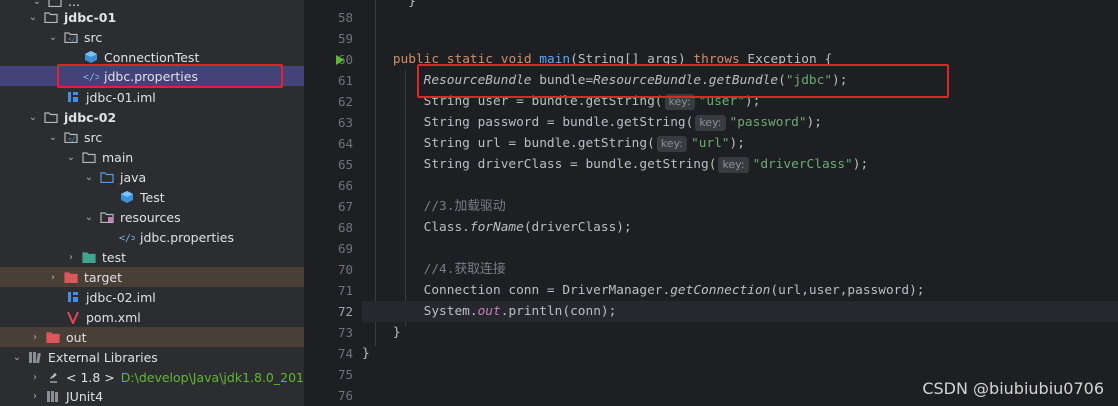  What do you see at coordinates (93, 137) in the screenshot?
I see `tree-item-label: src` at bounding box center [93, 137].